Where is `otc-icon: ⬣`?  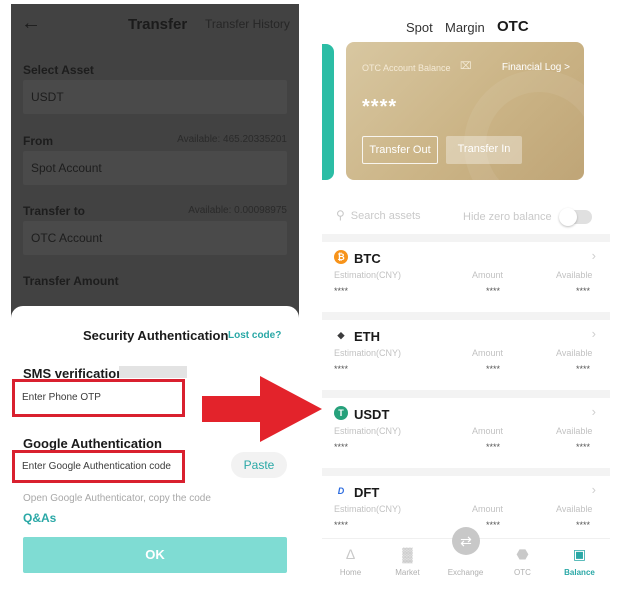 otc-icon: ⬣ is located at coordinates (522, 554).